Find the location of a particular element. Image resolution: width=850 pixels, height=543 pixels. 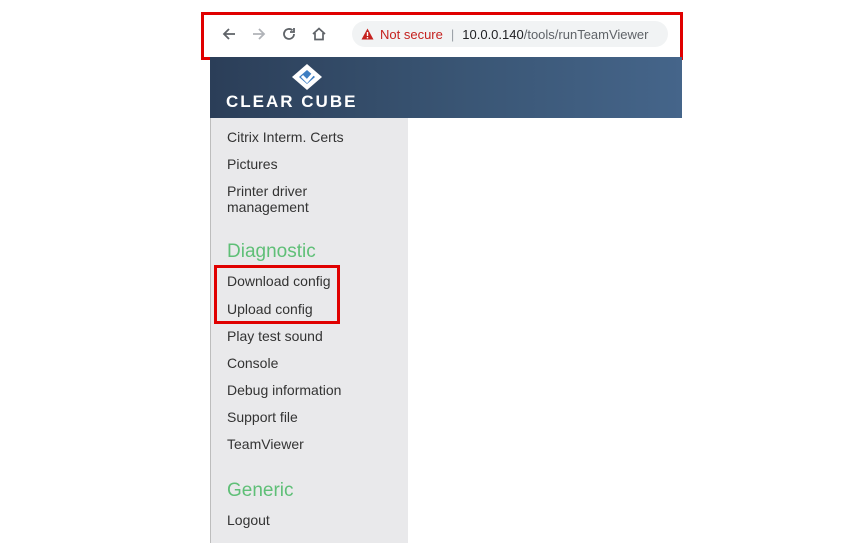

url-path: /tools/runTeamViewer is located at coordinates (586, 34).